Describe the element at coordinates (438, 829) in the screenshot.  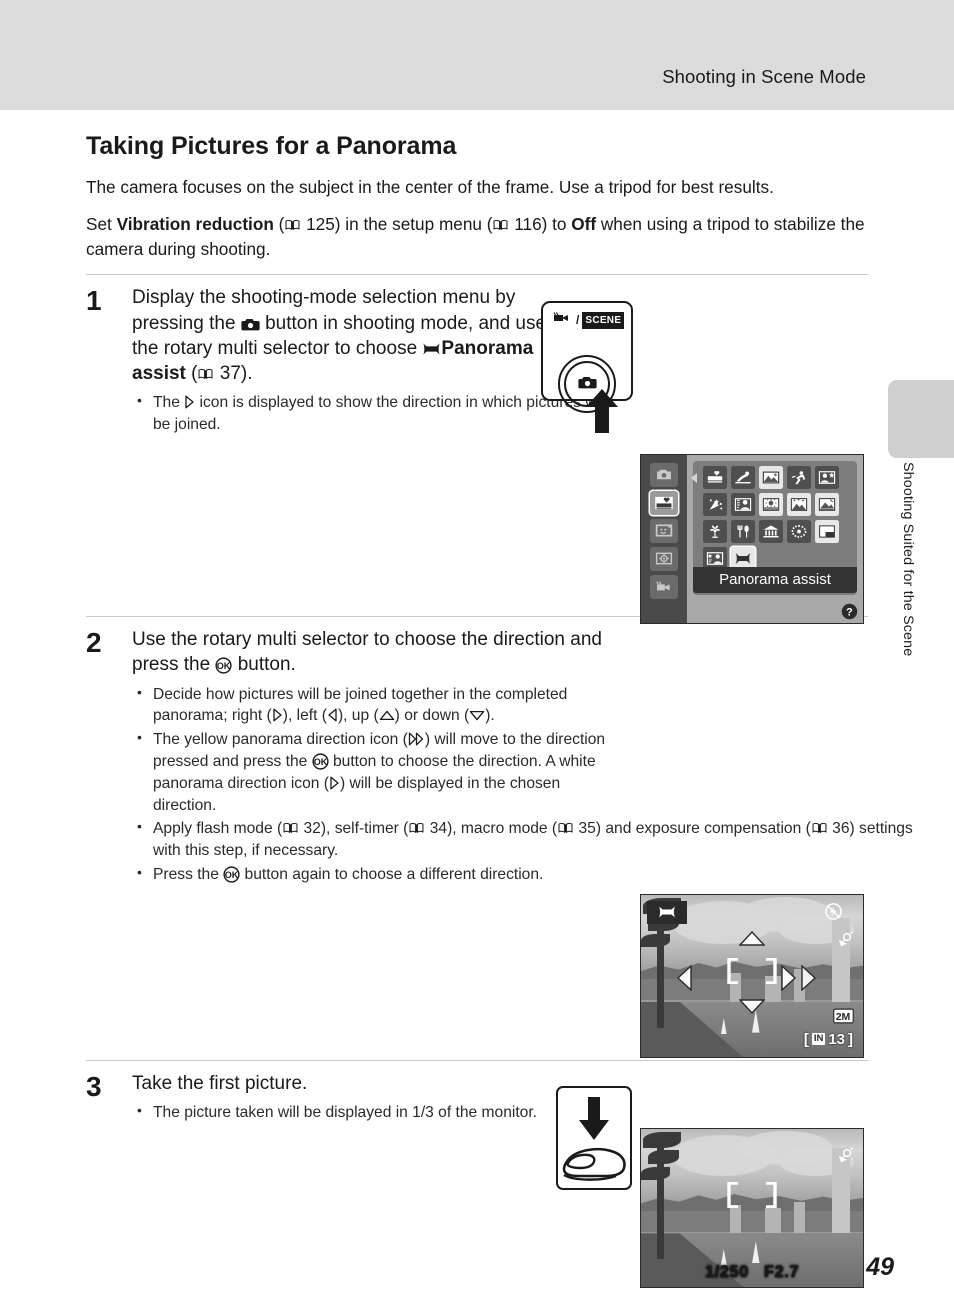
I see `step-2-b3-ref2: 34` at that location.